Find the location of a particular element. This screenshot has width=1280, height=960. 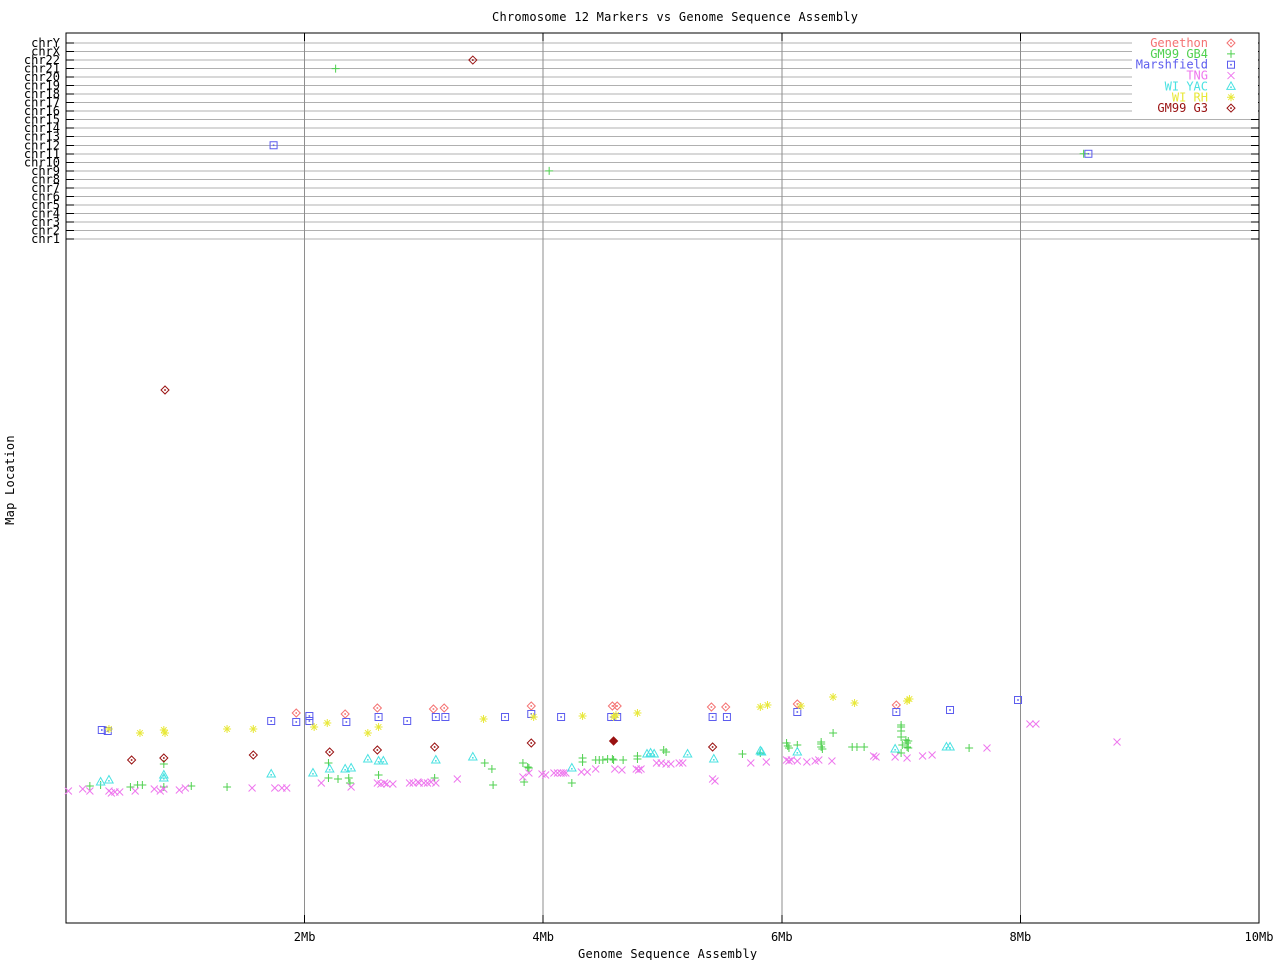

x-axis-label: Genome Sequence Assembly is located at coordinates (668, 953).